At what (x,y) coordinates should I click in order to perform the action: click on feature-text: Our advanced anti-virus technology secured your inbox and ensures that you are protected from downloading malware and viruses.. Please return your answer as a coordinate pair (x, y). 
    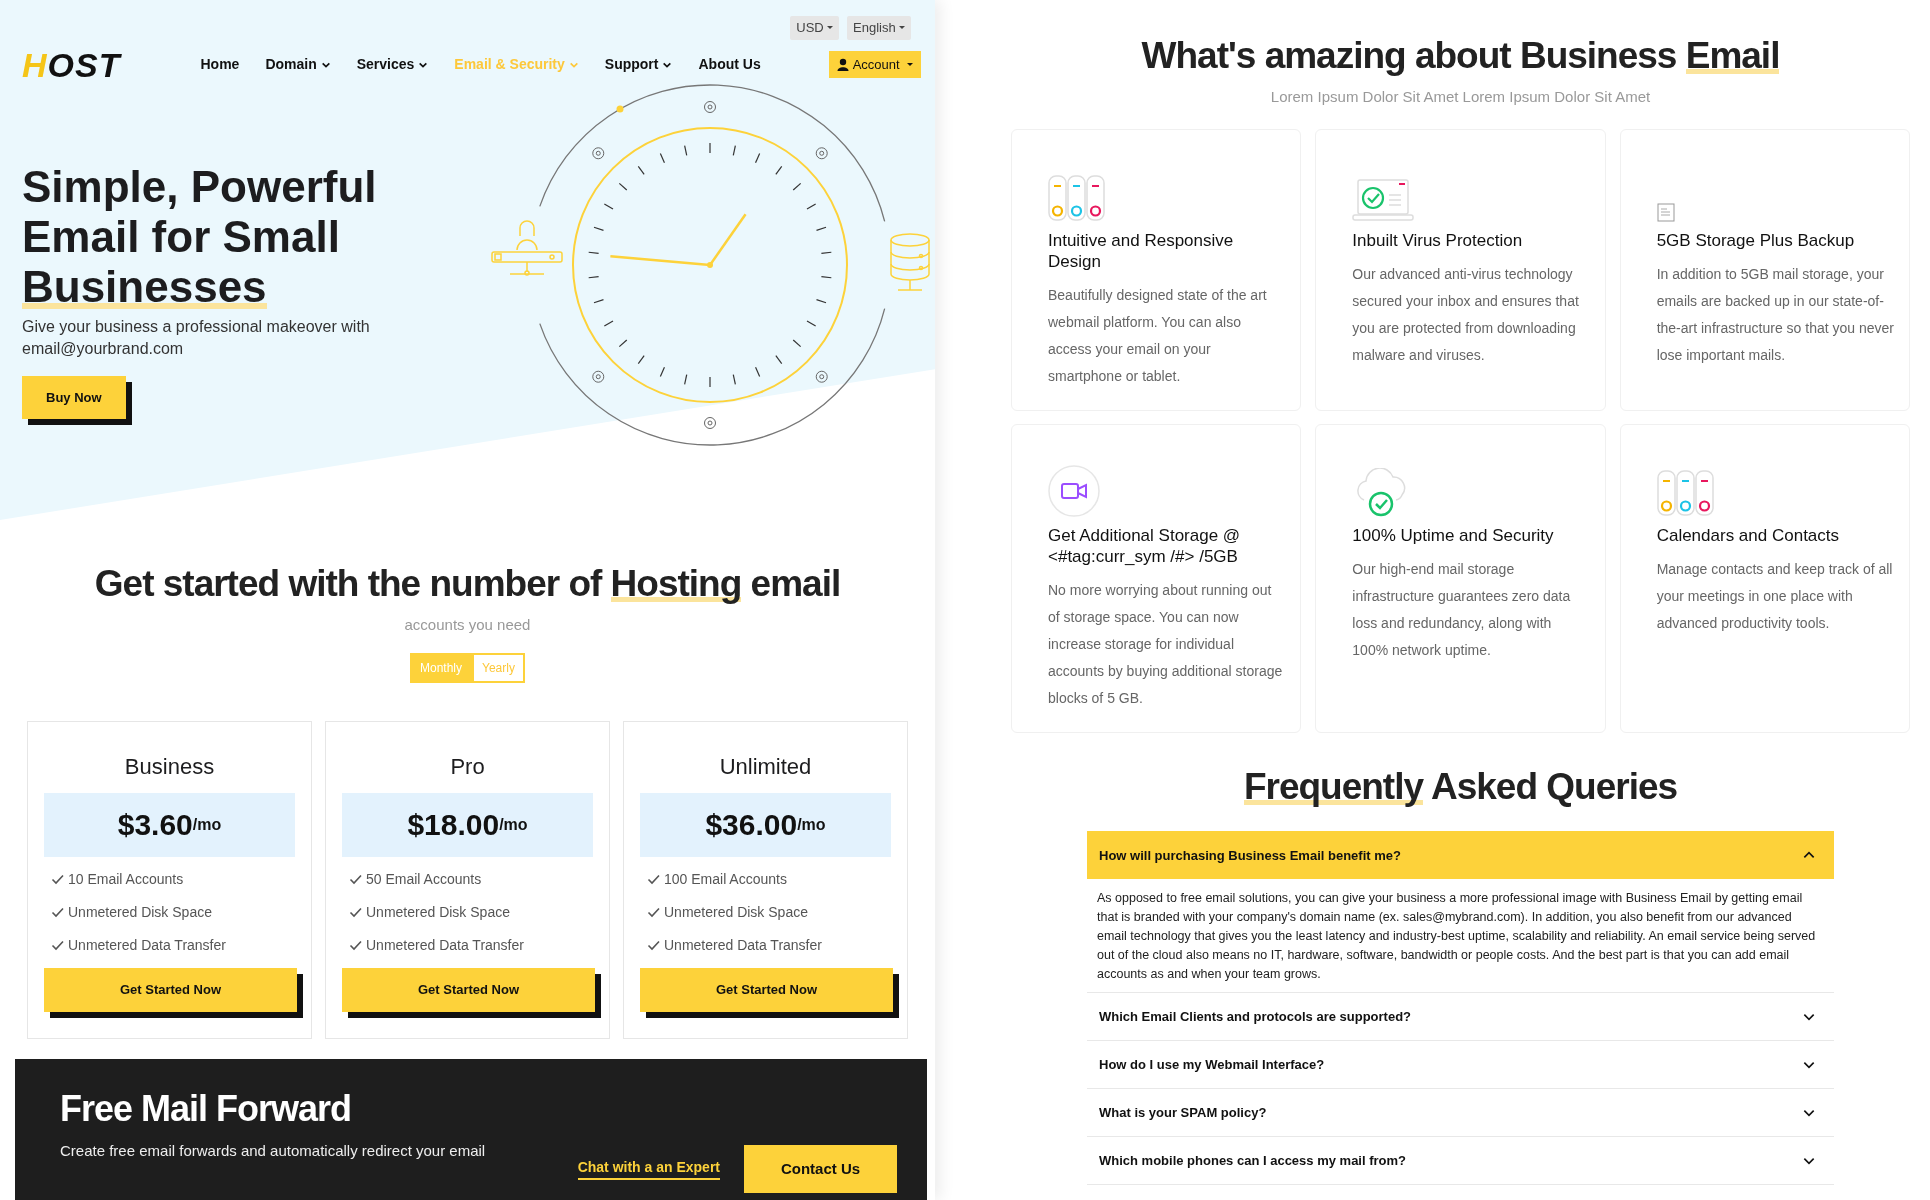
    Looking at the image, I should click on (1466, 314).